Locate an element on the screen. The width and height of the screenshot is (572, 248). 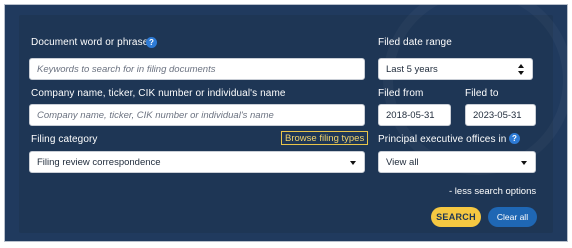
filed-to-label: Filed to is located at coordinates (482, 93).